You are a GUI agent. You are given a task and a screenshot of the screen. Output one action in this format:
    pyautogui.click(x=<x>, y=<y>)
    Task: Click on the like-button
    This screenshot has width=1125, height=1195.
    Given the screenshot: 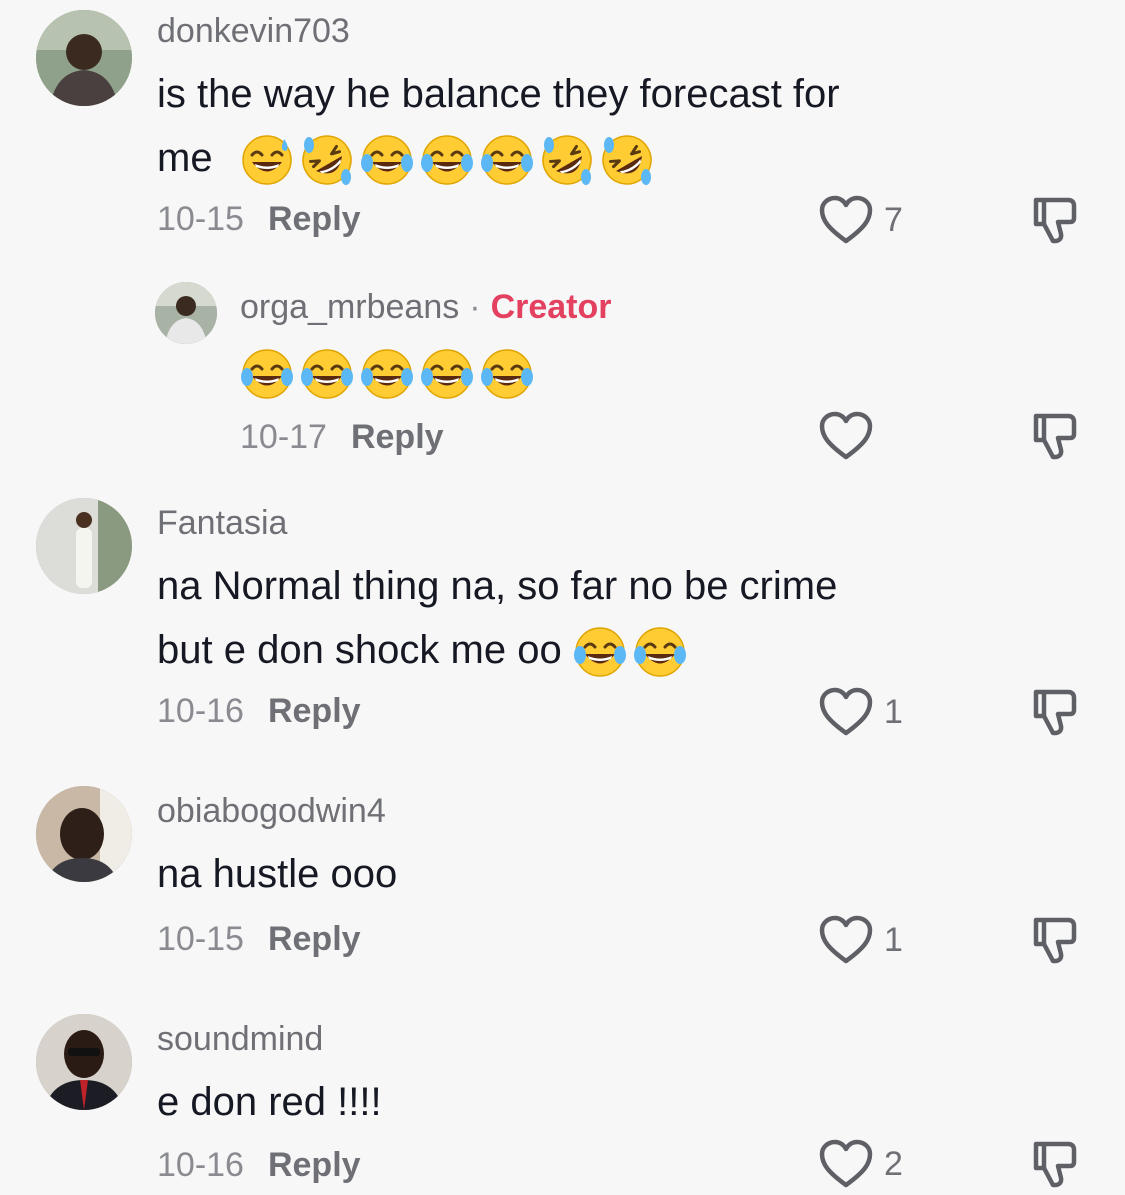 What is the action you would take?
    pyautogui.click(x=851, y=436)
    